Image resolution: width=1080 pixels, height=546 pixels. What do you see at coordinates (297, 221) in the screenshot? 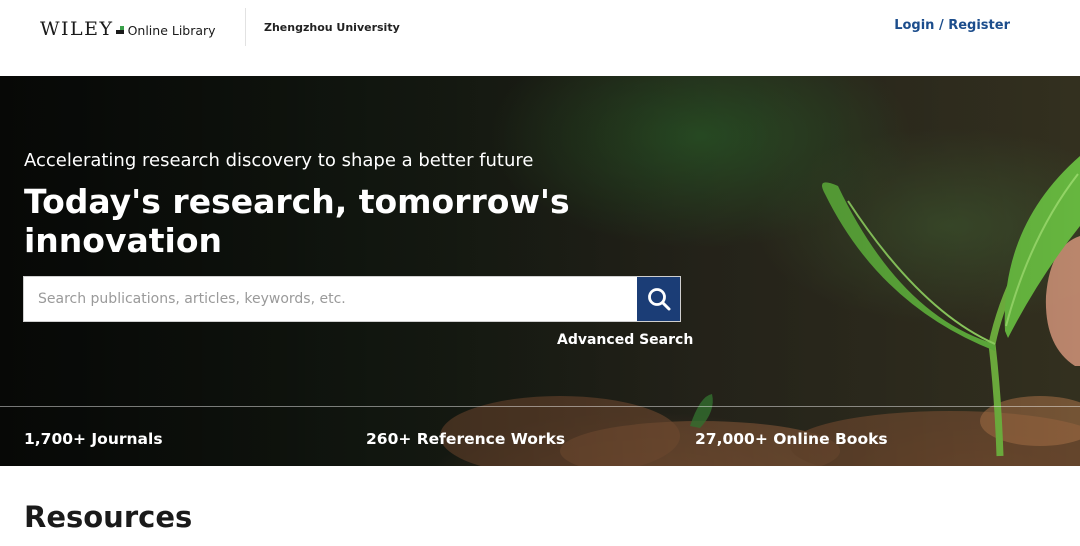
I see `hero-title: Today's research, tomorrow's innovation` at bounding box center [297, 221].